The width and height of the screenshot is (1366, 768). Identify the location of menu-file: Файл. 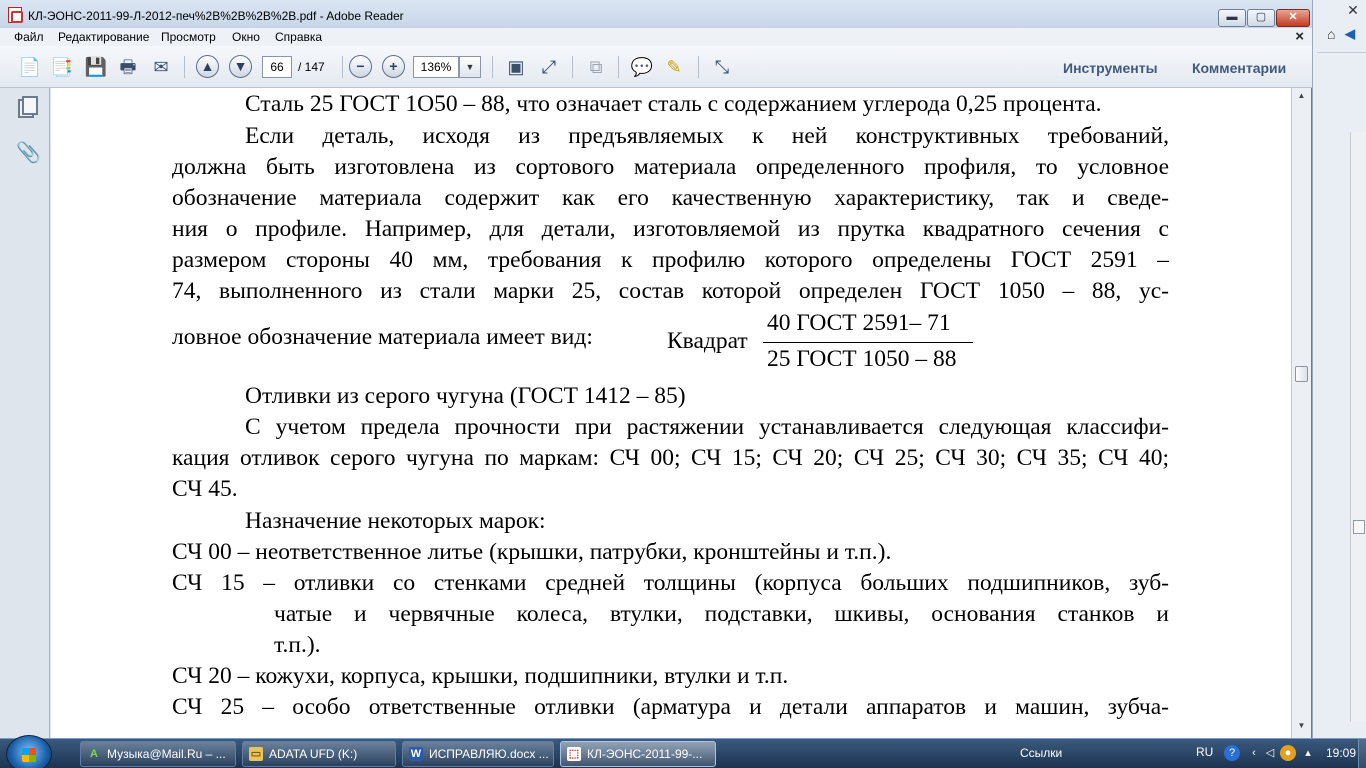
(29, 37).